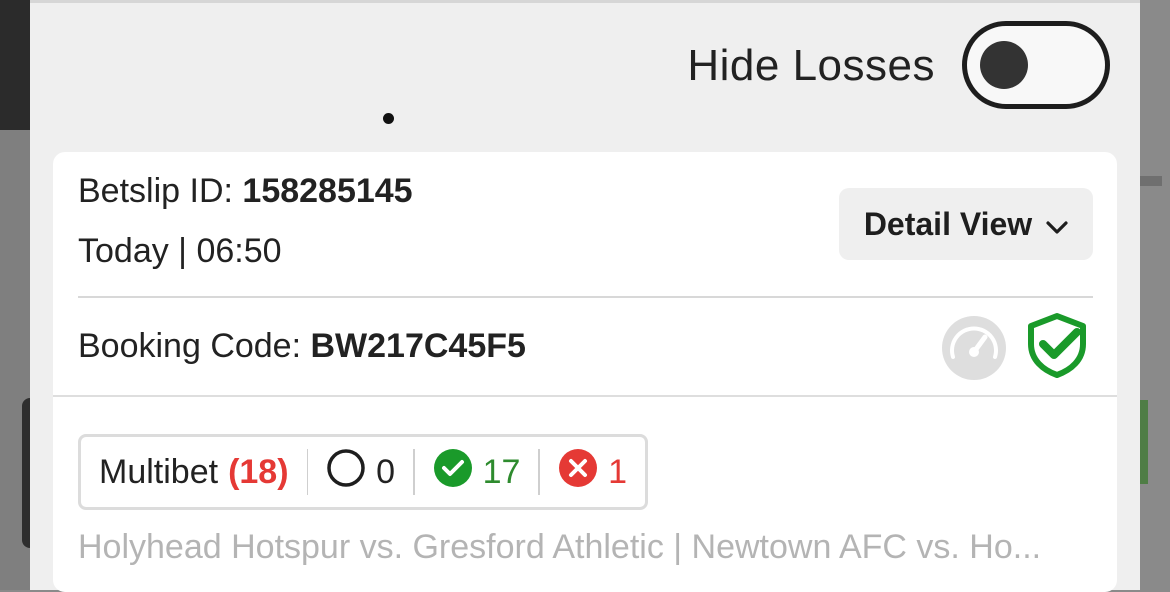  I want to click on background-right-edge, so click(1154, 293).